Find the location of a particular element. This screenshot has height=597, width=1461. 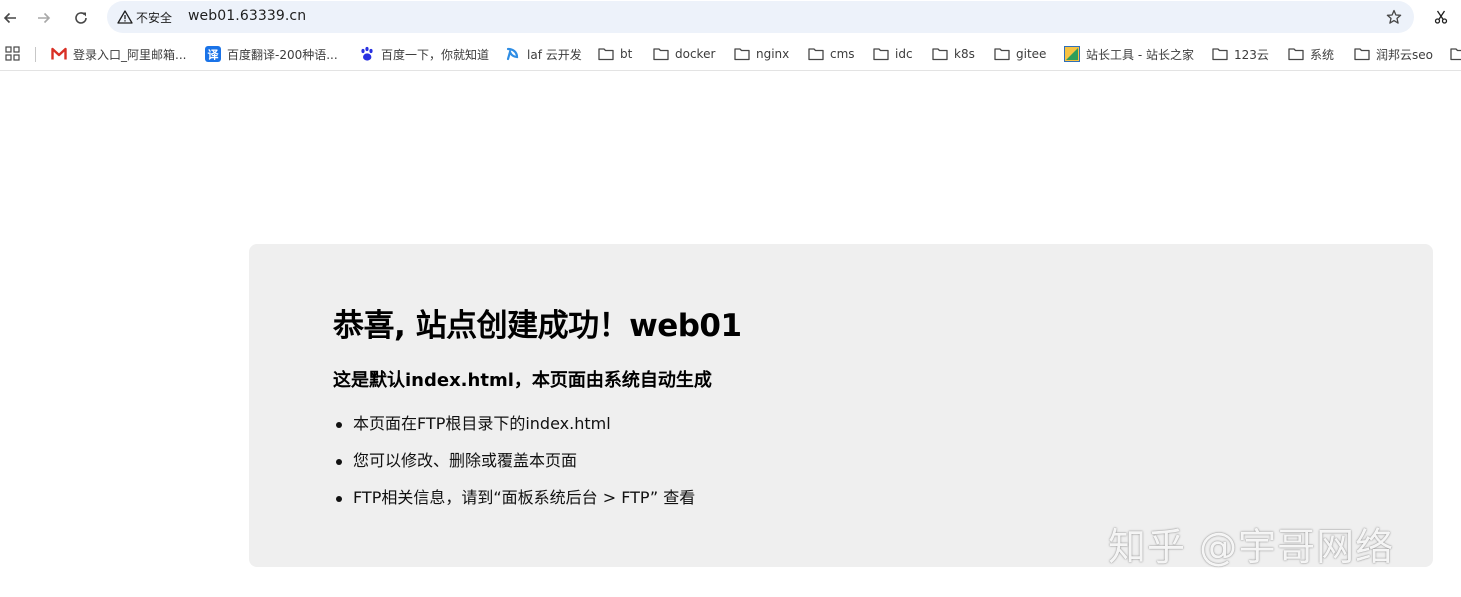

bookmark-label: nginx is located at coordinates (773, 54).